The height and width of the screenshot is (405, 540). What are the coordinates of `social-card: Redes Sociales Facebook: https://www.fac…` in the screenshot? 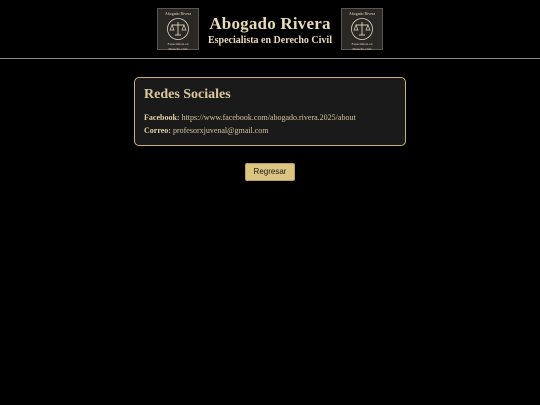 It's located at (270, 111).